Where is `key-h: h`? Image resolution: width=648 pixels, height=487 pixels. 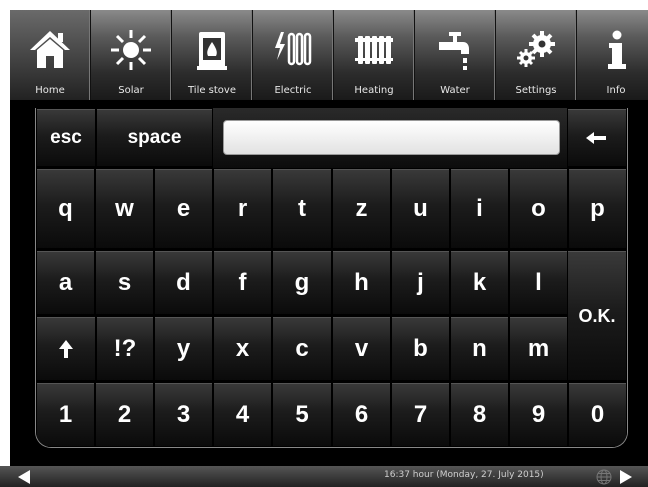
key-h: h is located at coordinates (361, 283).